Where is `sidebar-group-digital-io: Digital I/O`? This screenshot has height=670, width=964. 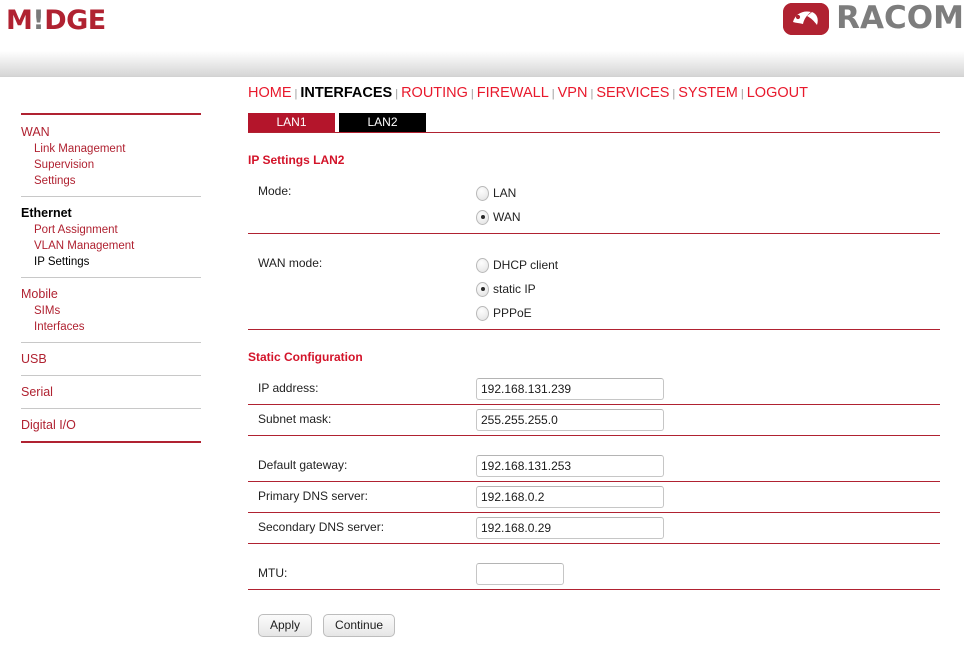
sidebar-group-digital-io: Digital I/O is located at coordinates (111, 425).